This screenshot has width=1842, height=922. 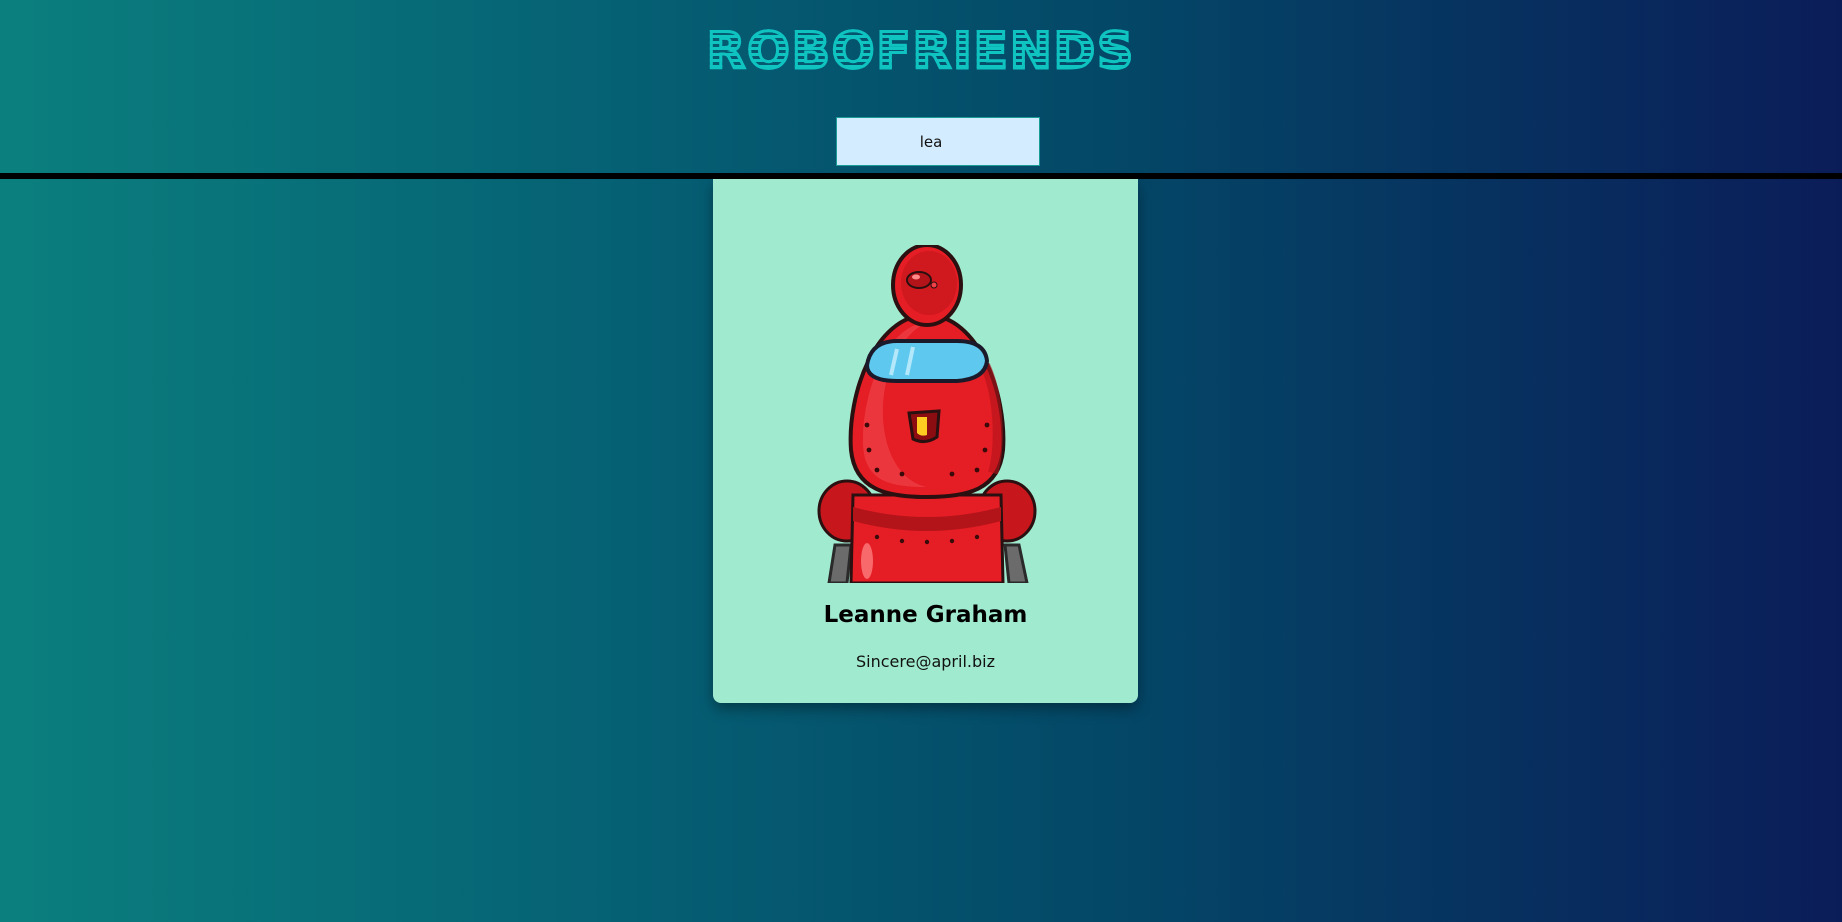 I want to click on app-title: ROBOFRIENDS, so click(x=921, y=51).